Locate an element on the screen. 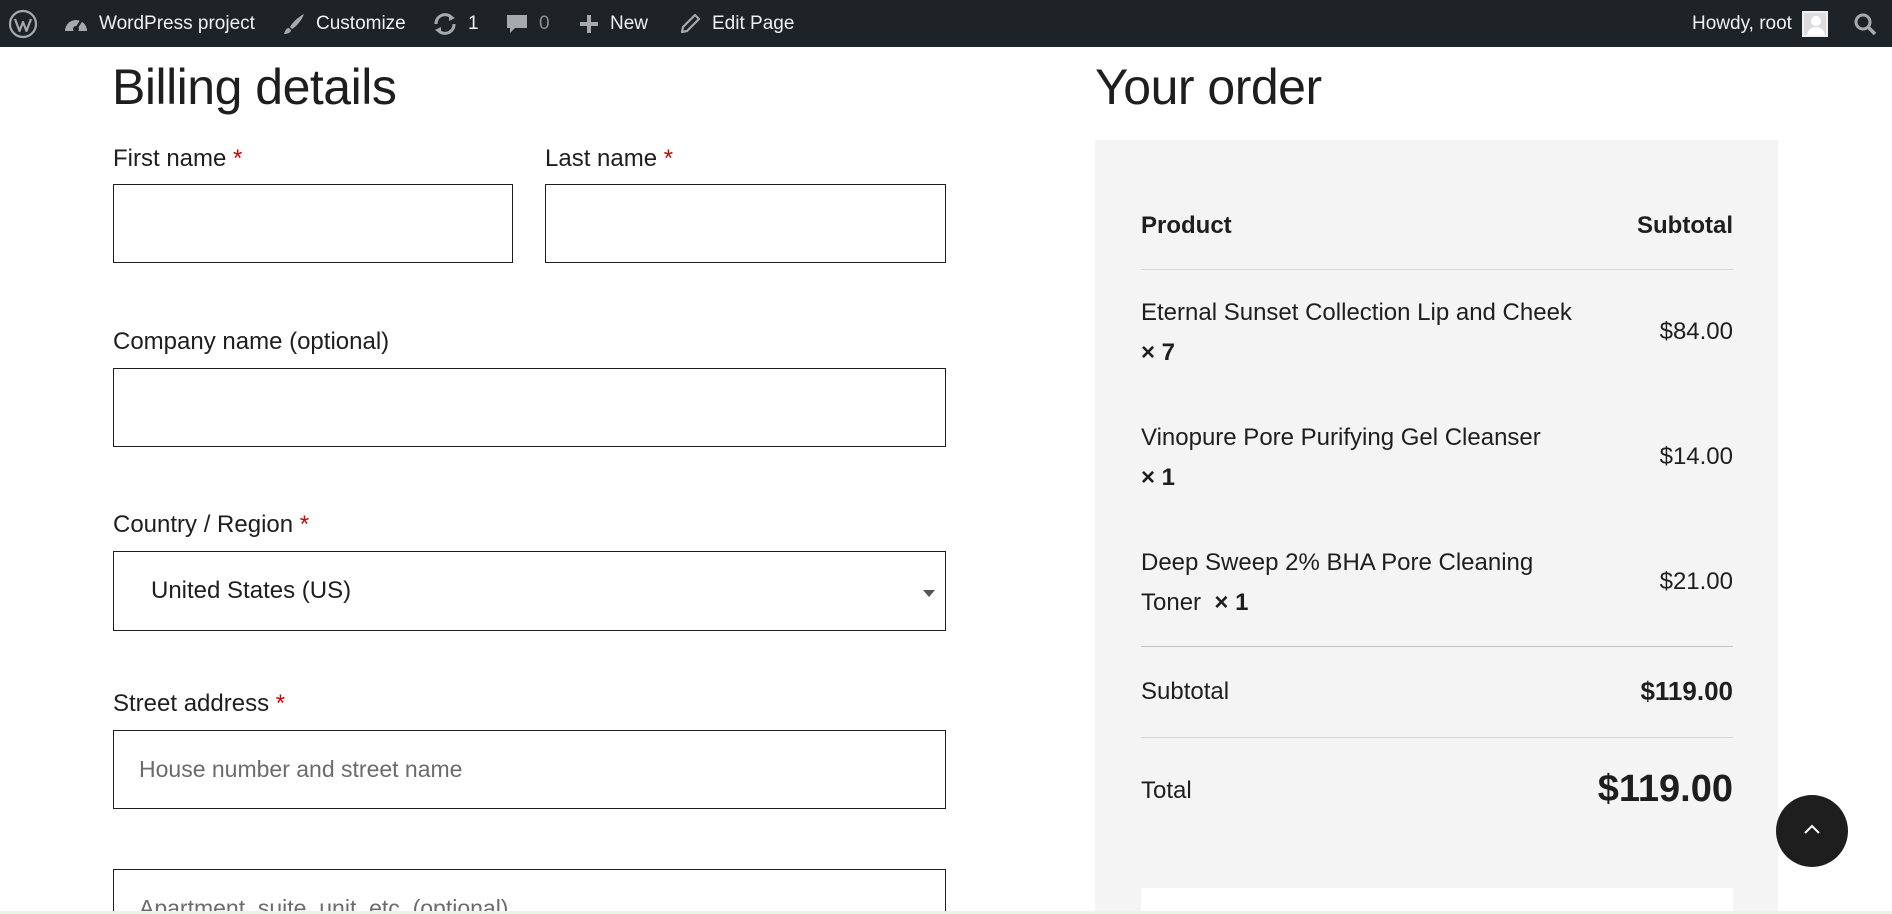 This screenshot has height=914, width=1892. subtotal-divider is located at coordinates (1437, 737).